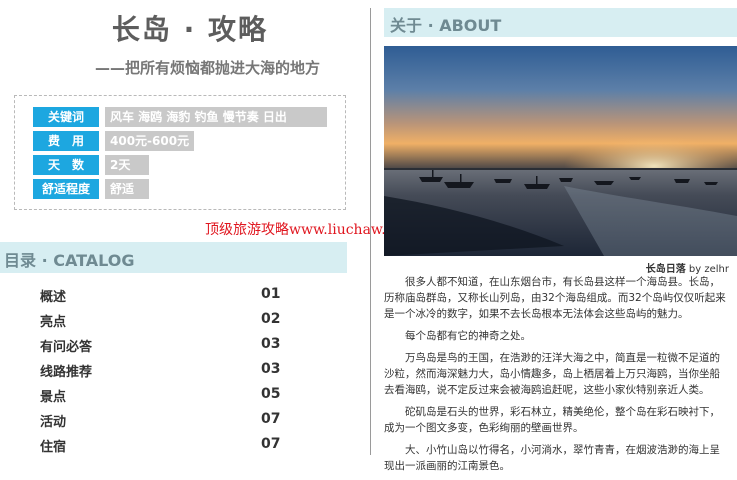 This screenshot has width=737, height=480. I want to click on info-label: 关键词, so click(66, 117).